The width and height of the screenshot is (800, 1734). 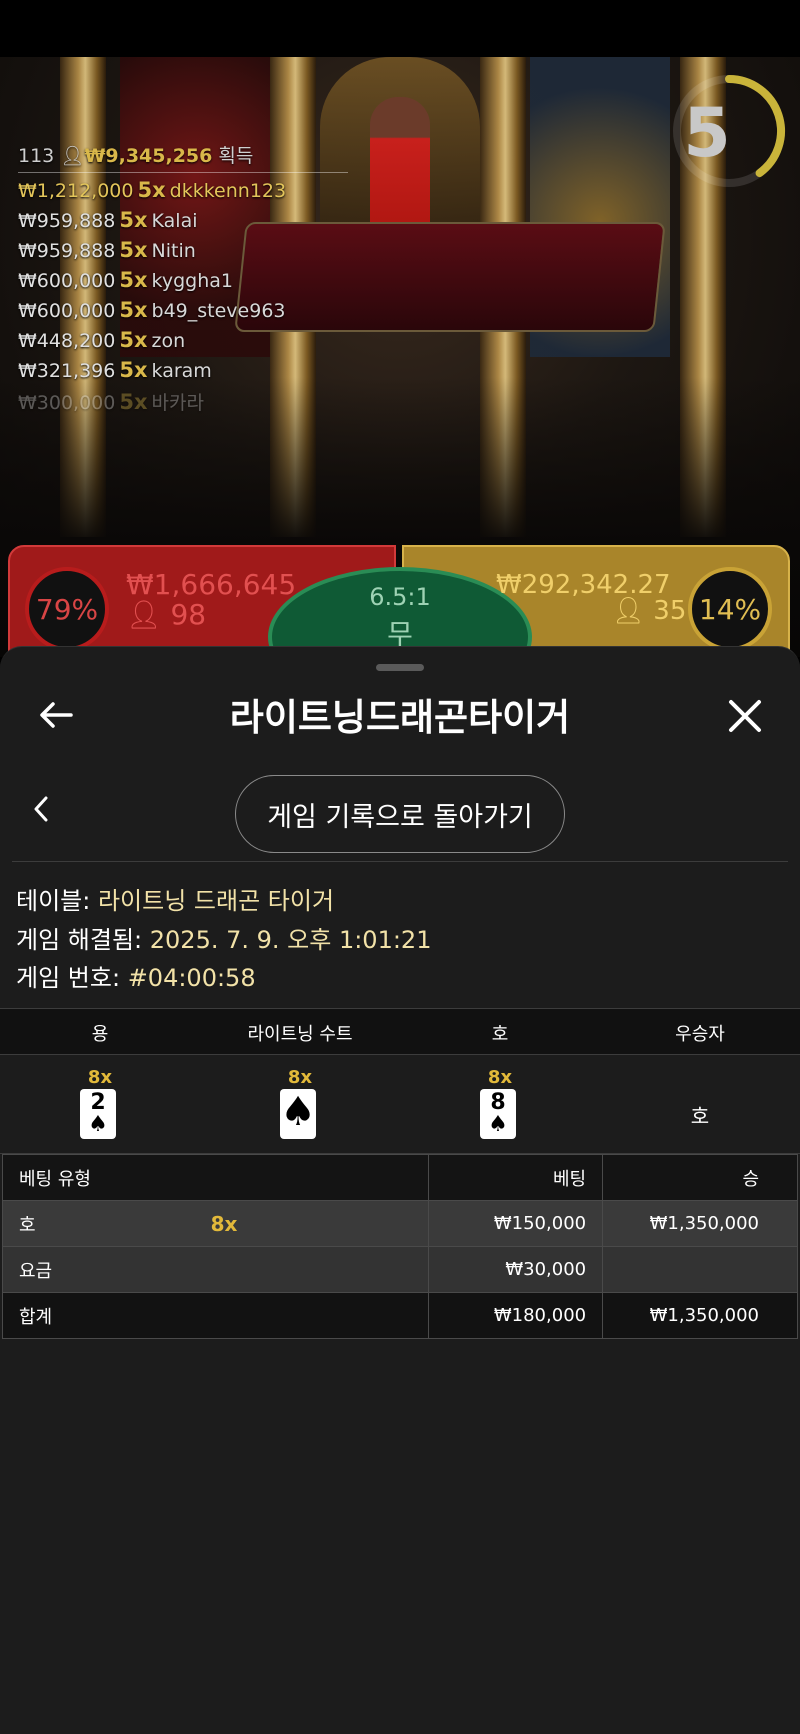 I want to click on tiger-percent: 14%, so click(x=730, y=609).